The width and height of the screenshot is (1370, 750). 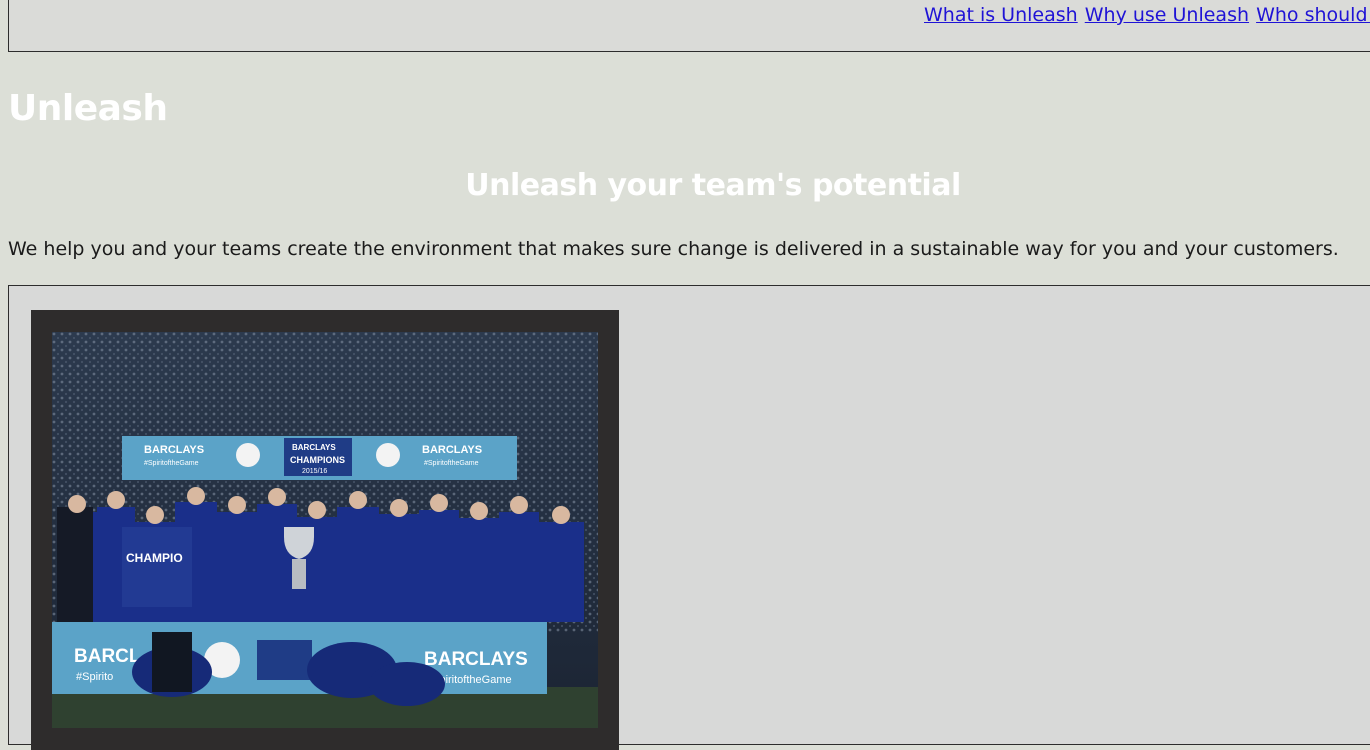 What do you see at coordinates (451, 463) in the screenshot?
I see `banner-top-right-subtext: #SpiritoftheGame` at bounding box center [451, 463].